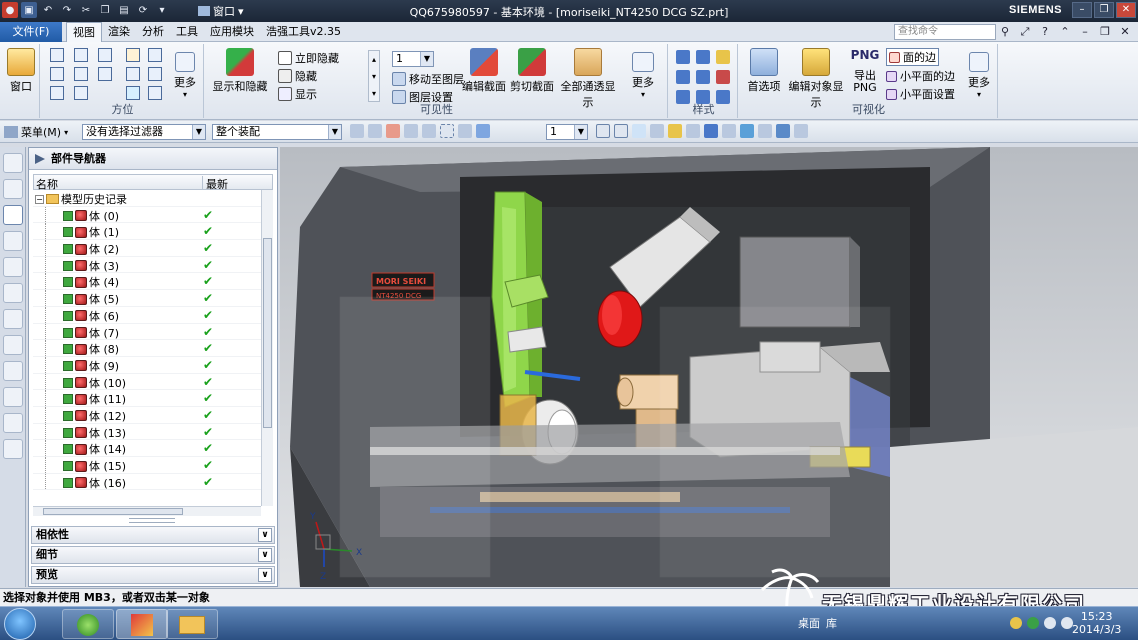  What do you see at coordinates (13, 423) in the screenshot?
I see `palette-icon` at bounding box center [13, 423].